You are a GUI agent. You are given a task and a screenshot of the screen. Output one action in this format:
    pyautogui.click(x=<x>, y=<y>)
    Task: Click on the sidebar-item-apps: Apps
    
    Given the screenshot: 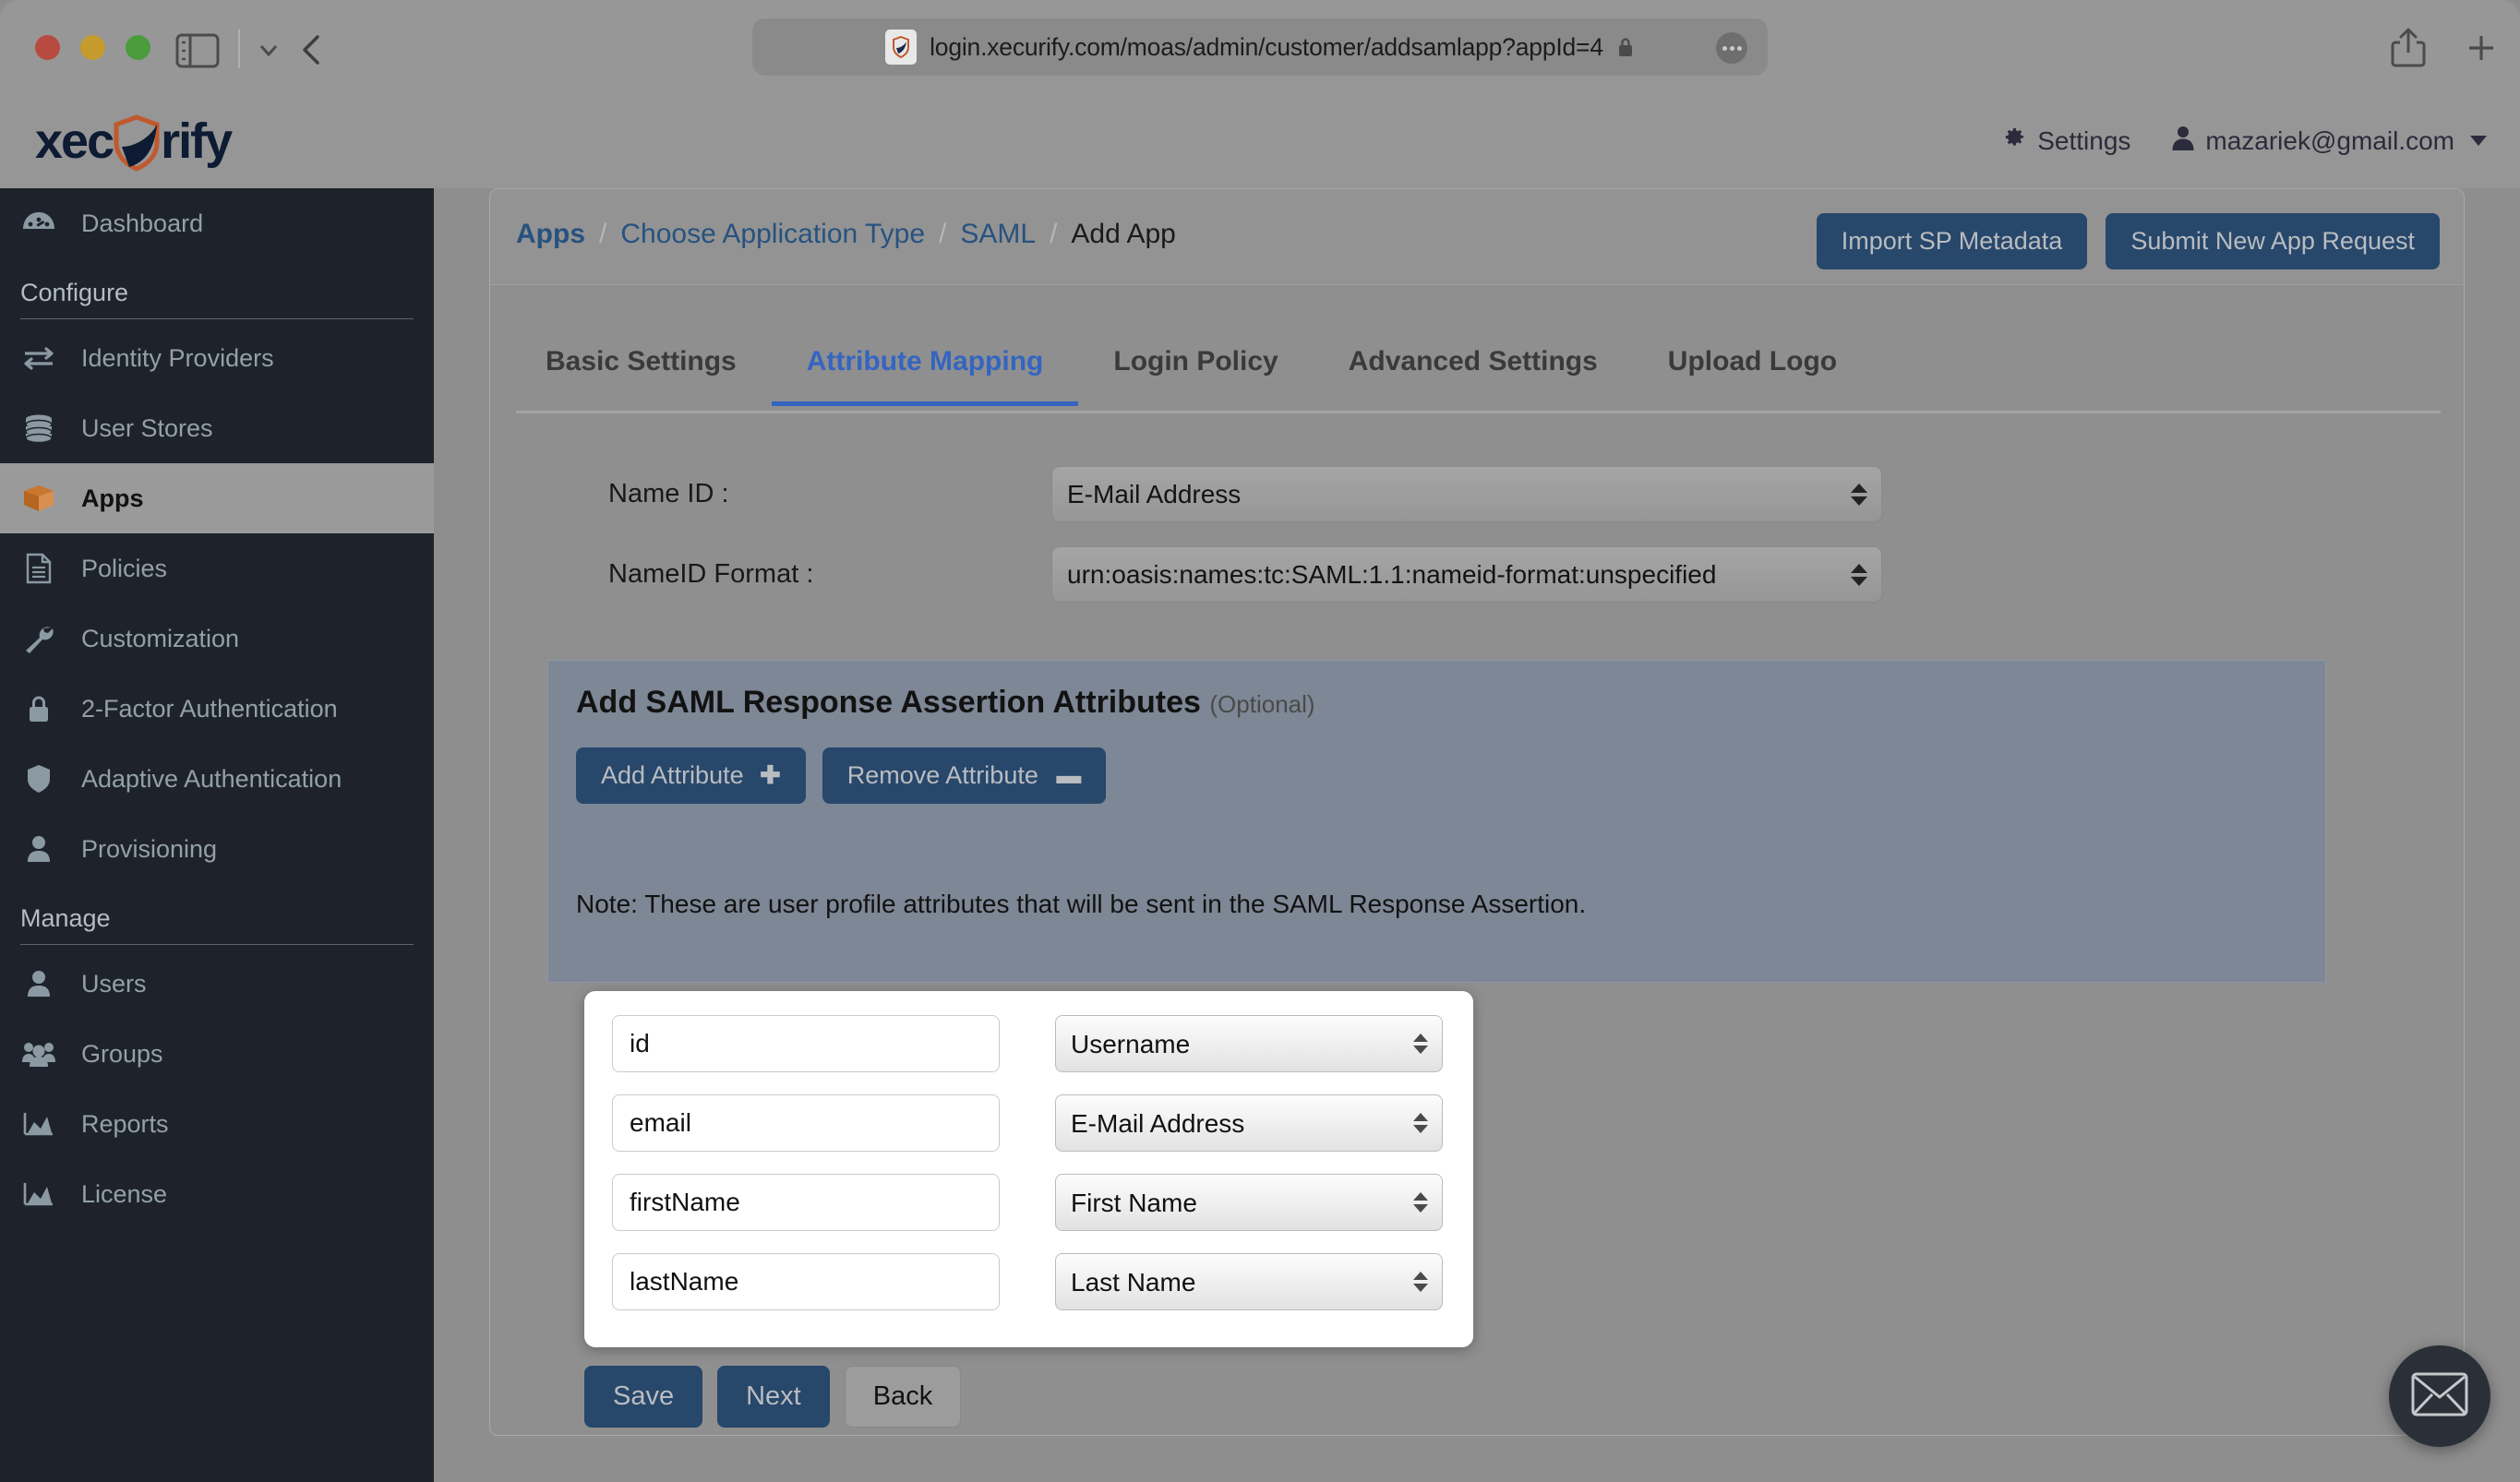 What is the action you would take?
    pyautogui.click(x=217, y=498)
    